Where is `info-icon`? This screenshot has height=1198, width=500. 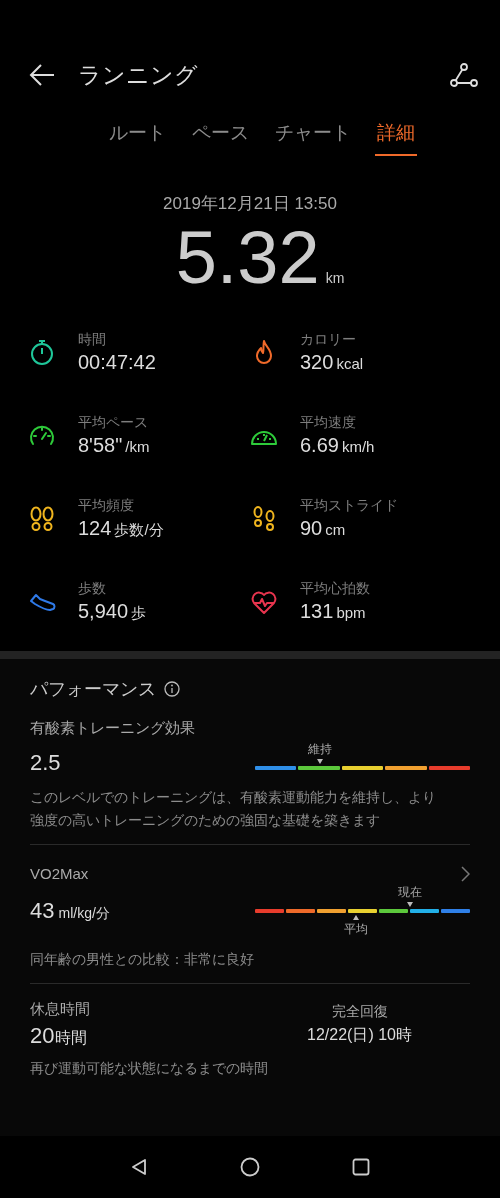 info-icon is located at coordinates (172, 689).